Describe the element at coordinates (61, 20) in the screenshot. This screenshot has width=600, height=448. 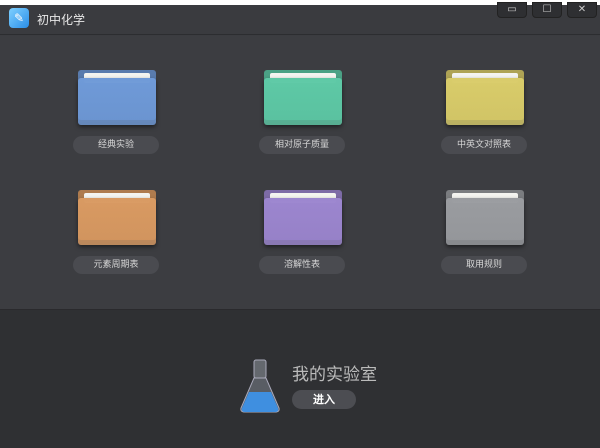
I see `app-title: 初中化学` at that location.